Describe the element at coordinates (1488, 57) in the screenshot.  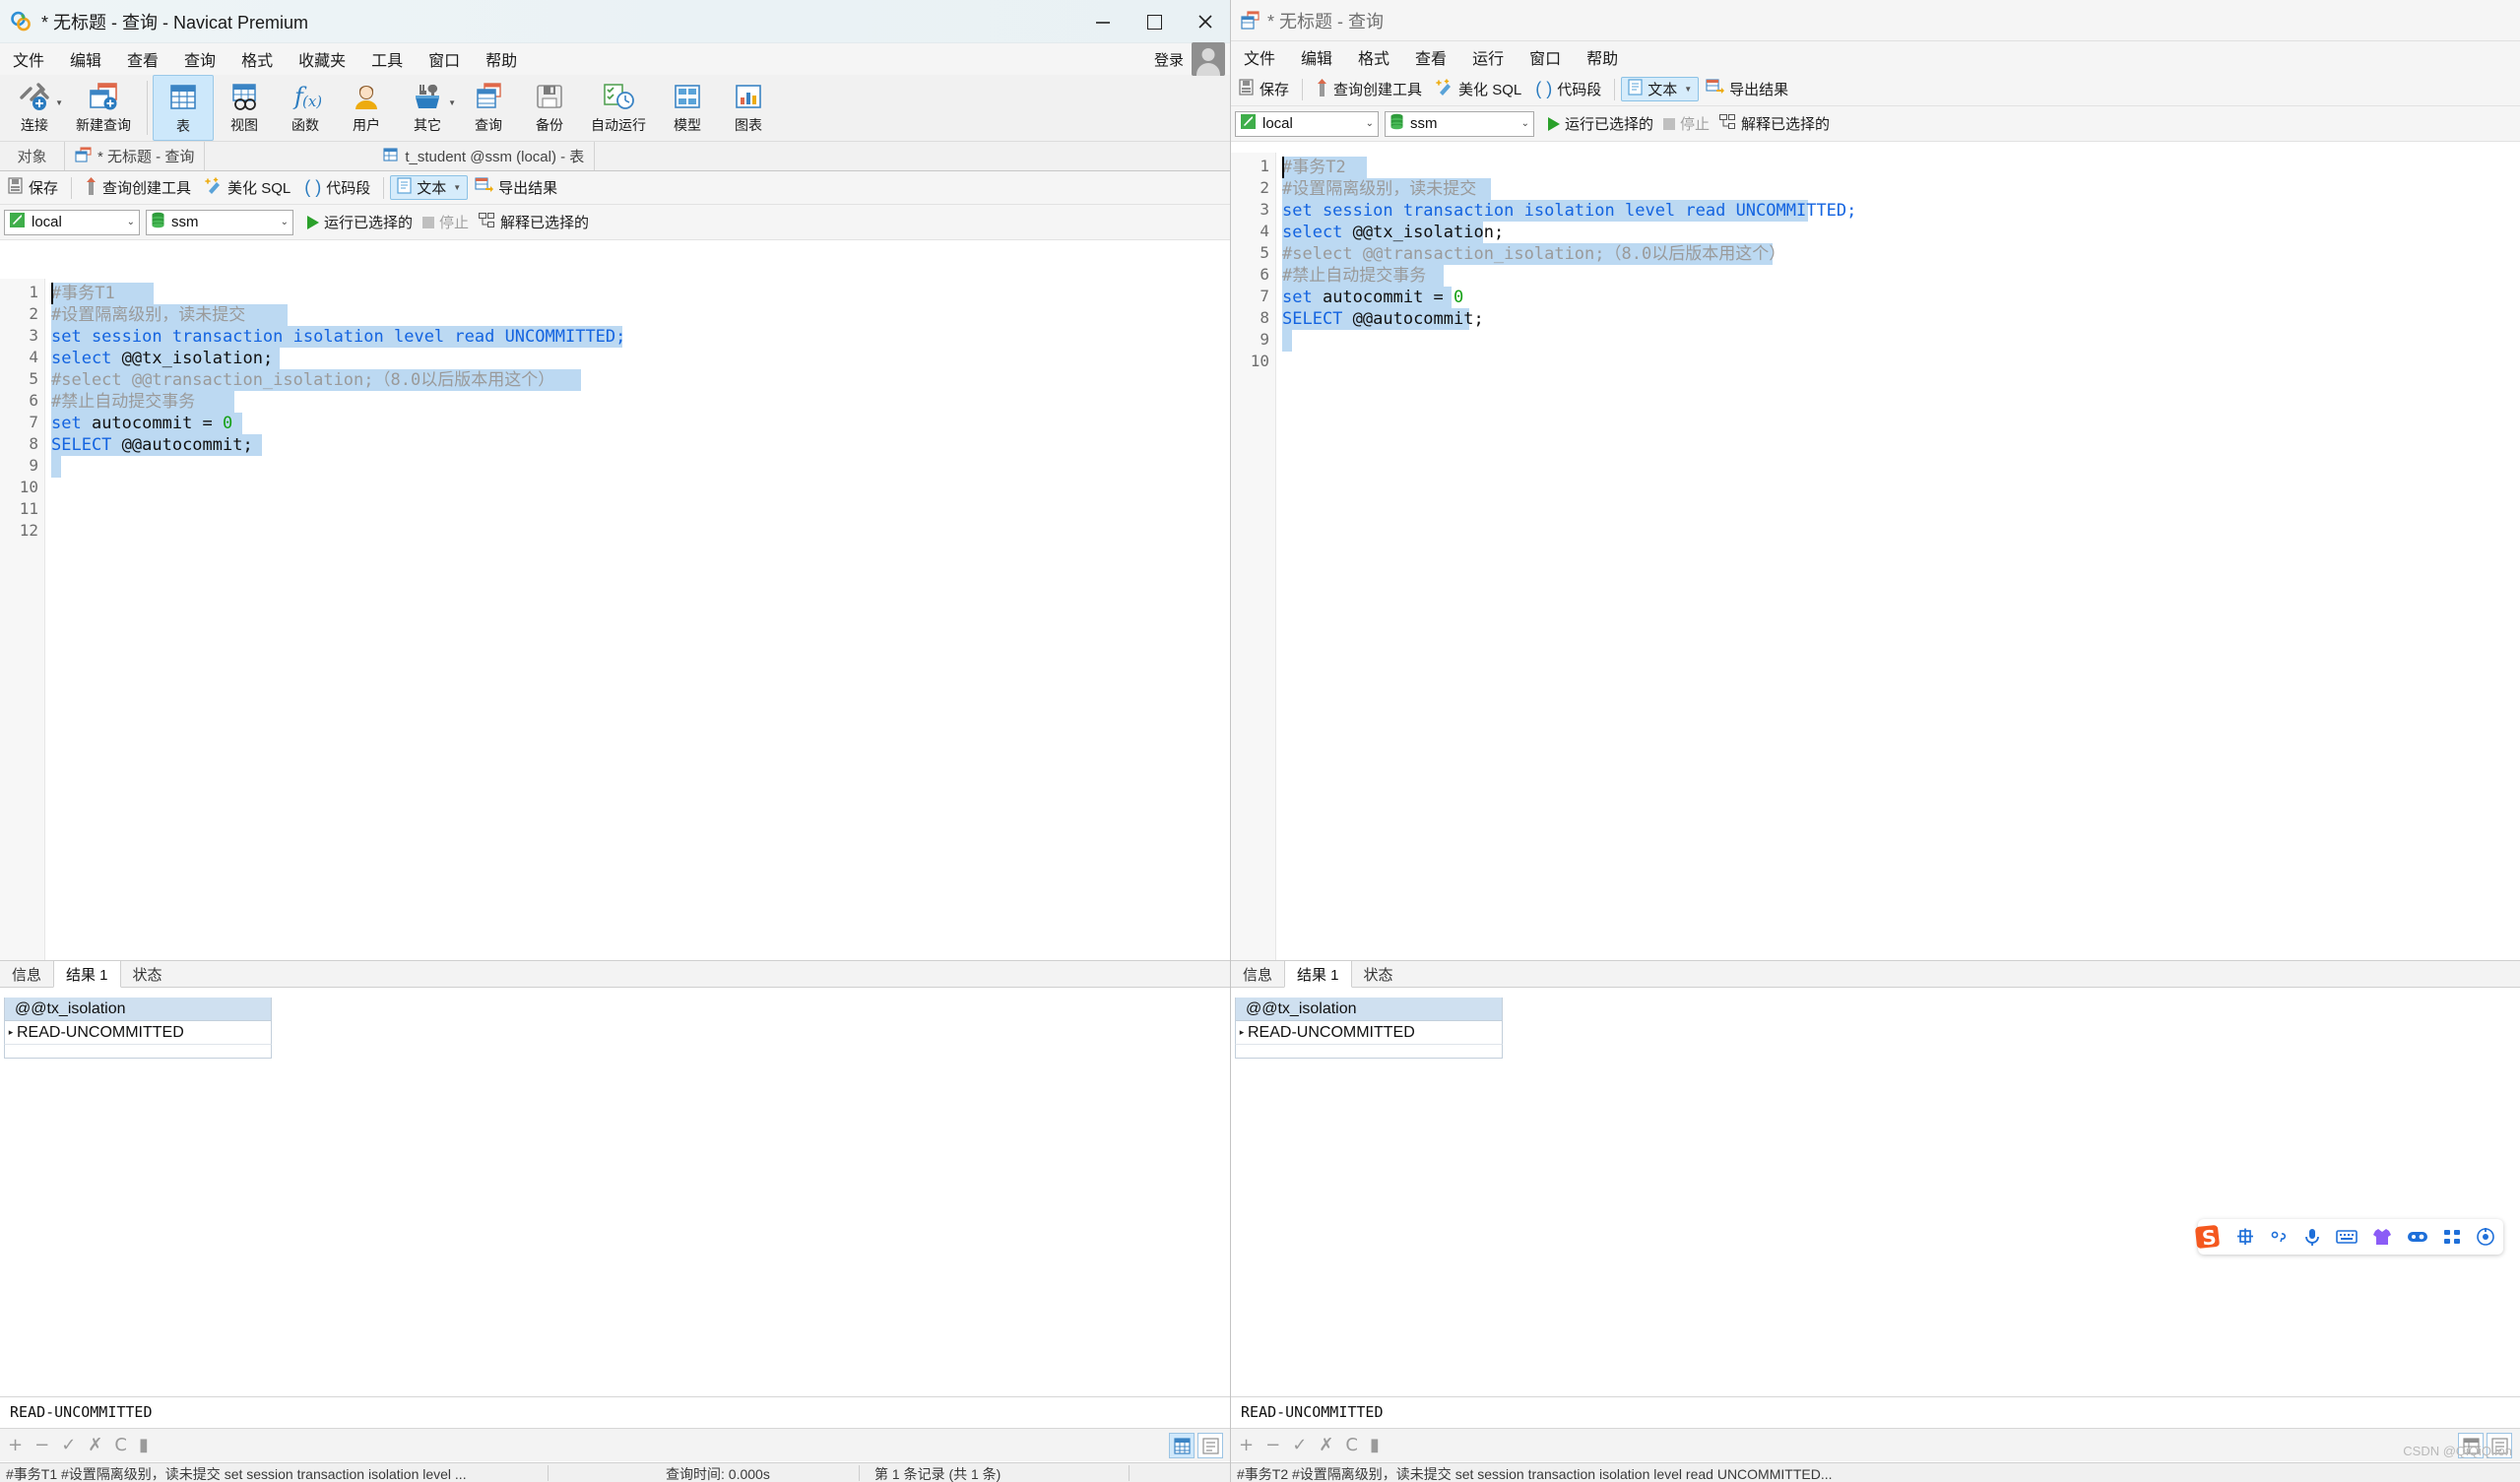
I see `menu-run: 运行` at that location.